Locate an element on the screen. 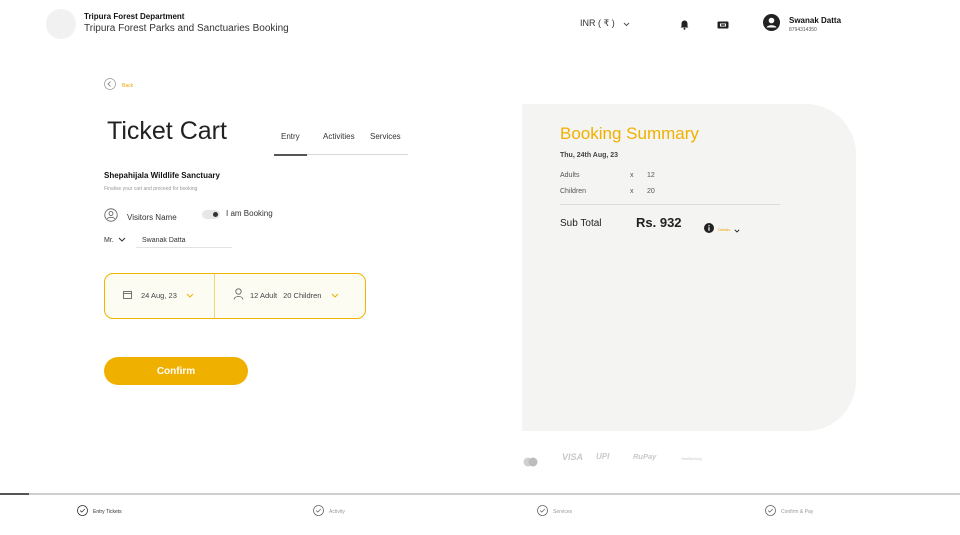 The width and height of the screenshot is (960, 535). details-label: Details is located at coordinates (724, 229).